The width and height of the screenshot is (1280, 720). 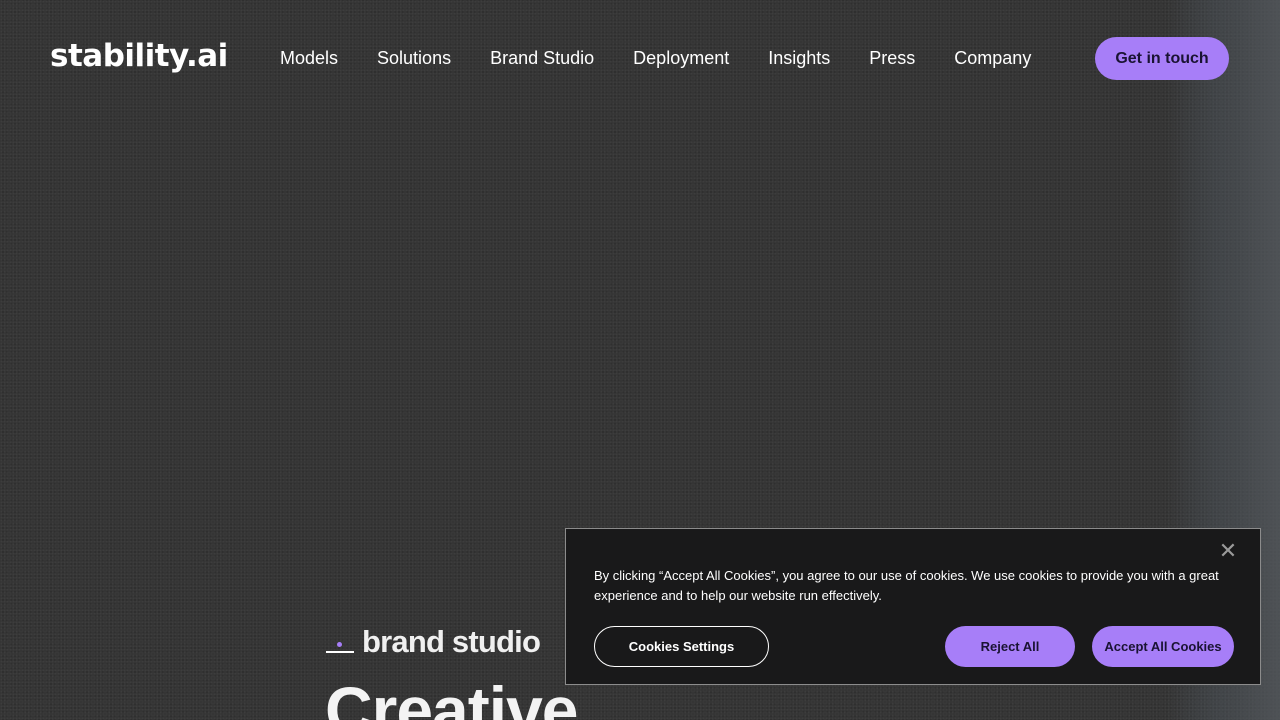 I want to click on reject-all-button: Reject All, so click(x=1010, y=646).